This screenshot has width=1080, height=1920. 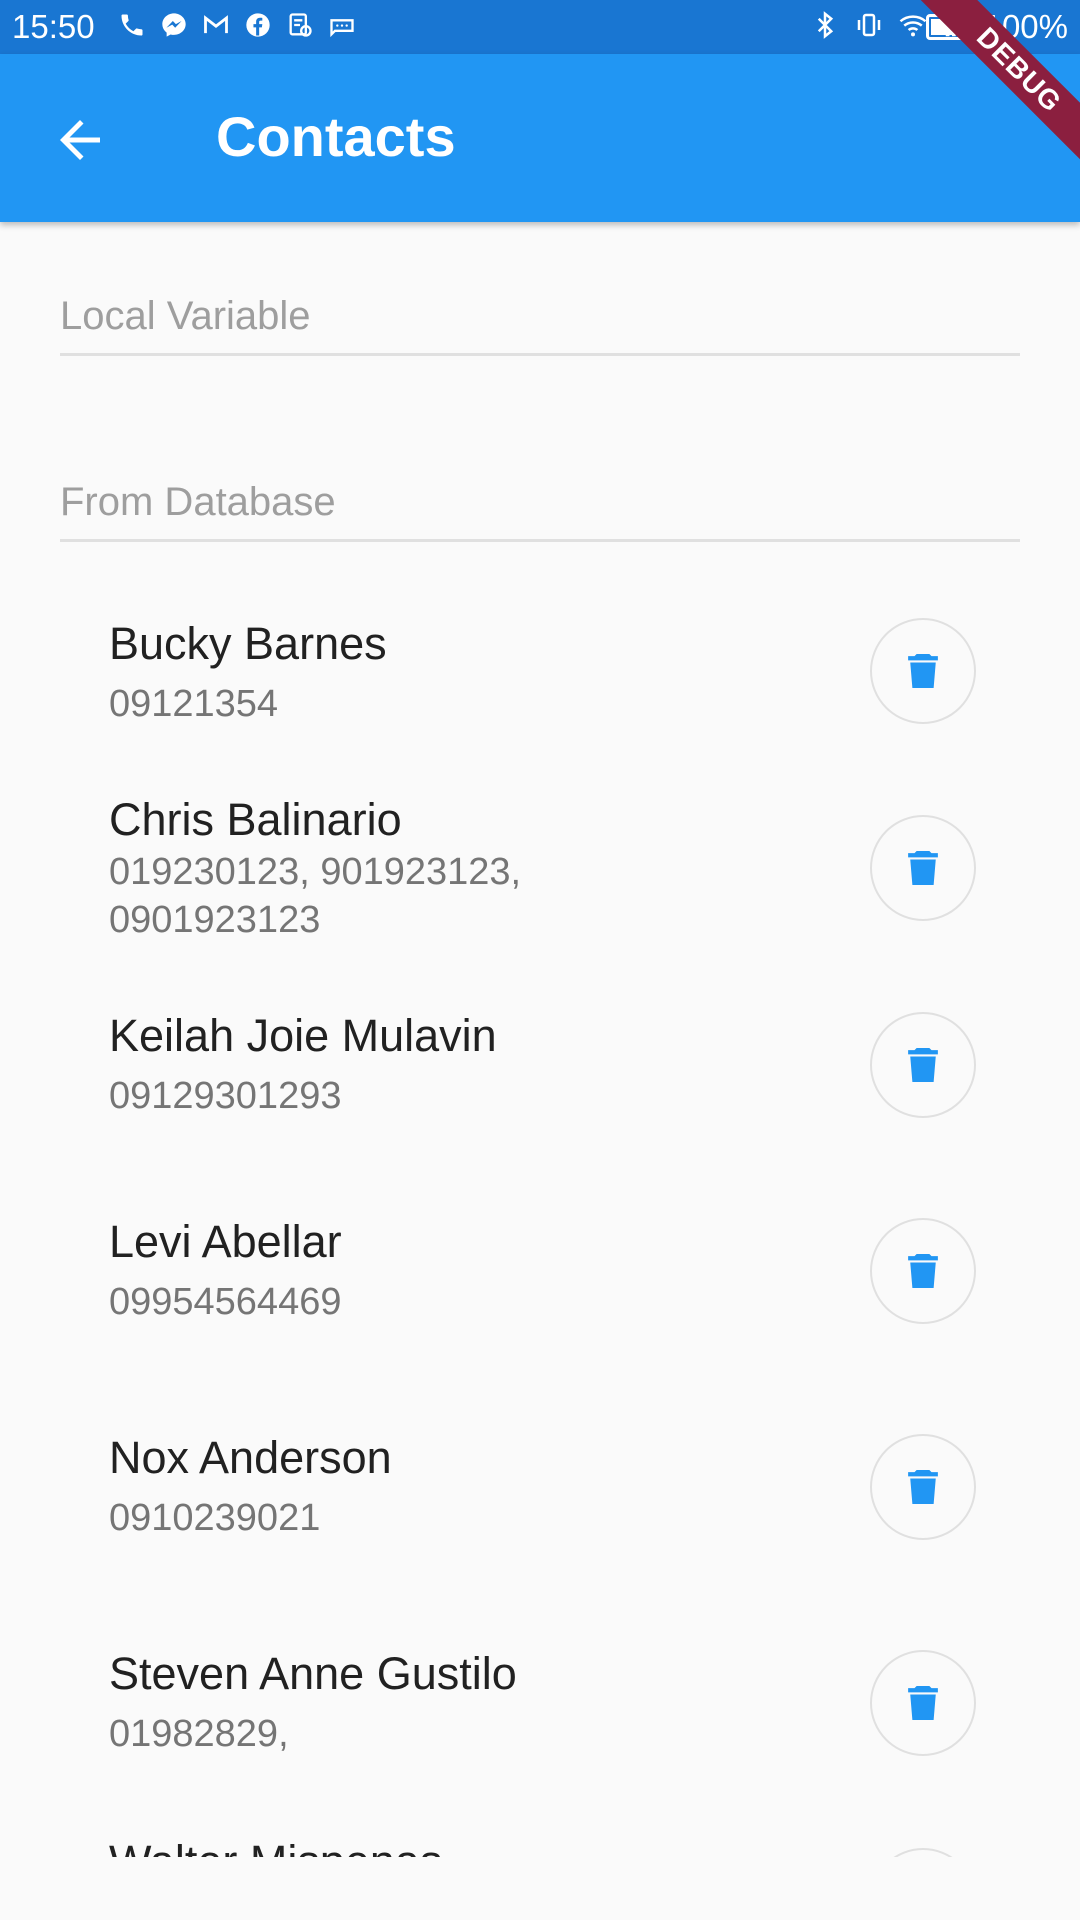 What do you see at coordinates (540, 645) in the screenshot?
I see `list-item: Bucky Barnes 09121354` at bounding box center [540, 645].